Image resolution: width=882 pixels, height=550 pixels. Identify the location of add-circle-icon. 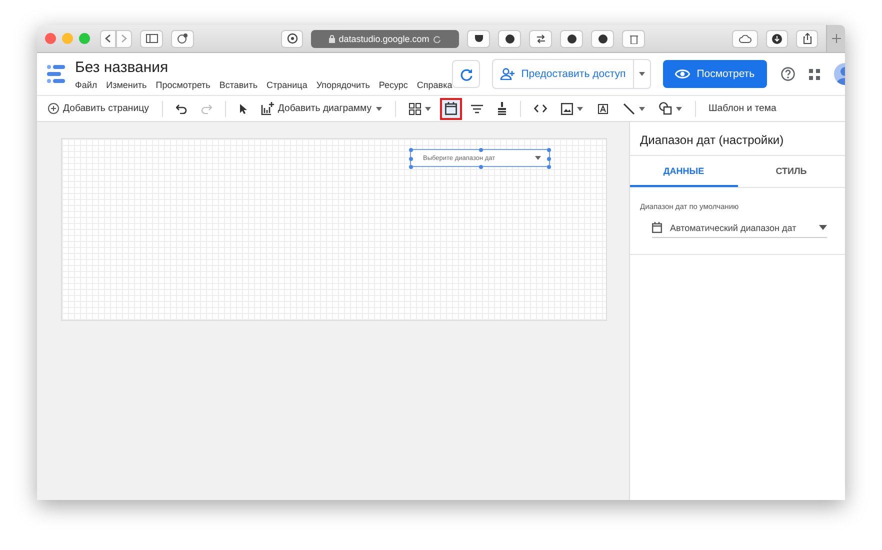
(53, 108).